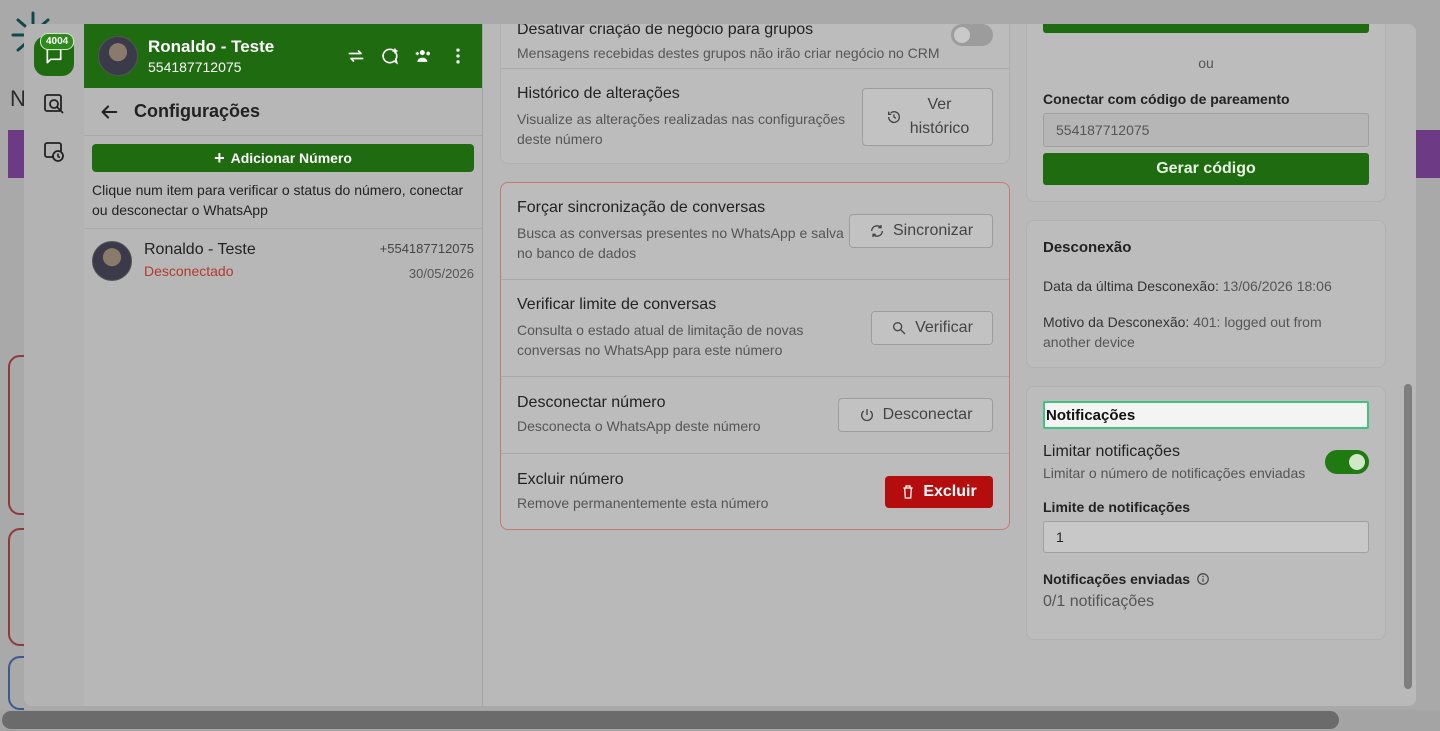 The image size is (1440, 731). Describe the element at coordinates (1131, 286) in the screenshot. I see `last-disconnection-label: Data da última Desconexão:` at that location.